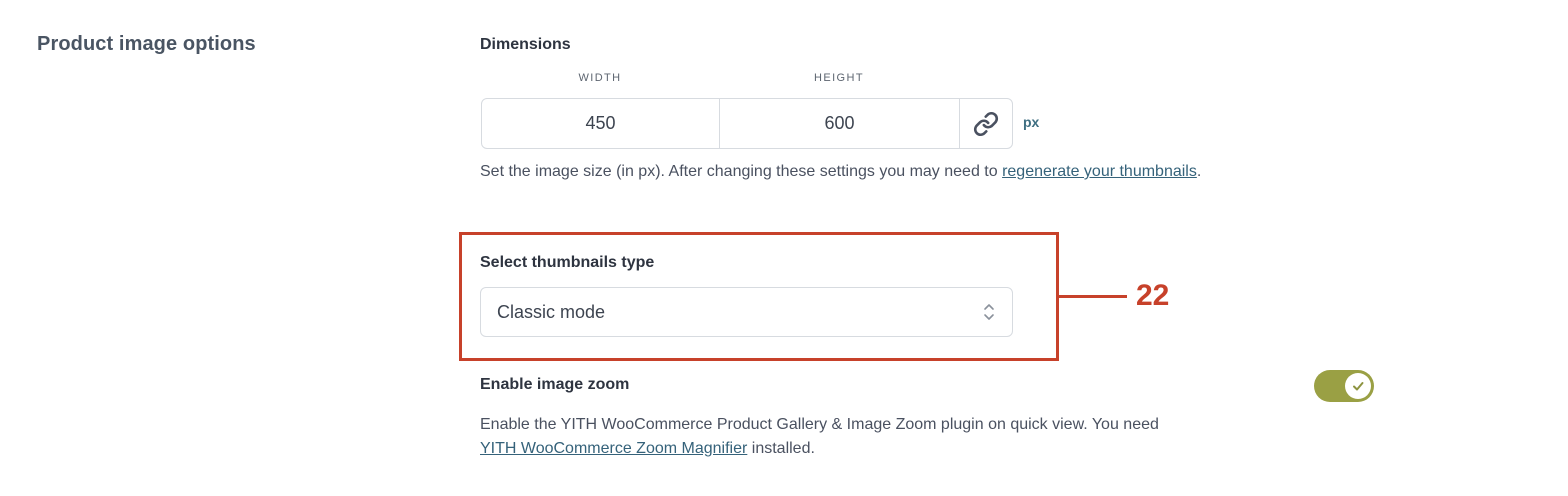 This screenshot has width=1568, height=496. I want to click on height-column-label: HEIGHT, so click(839, 78).